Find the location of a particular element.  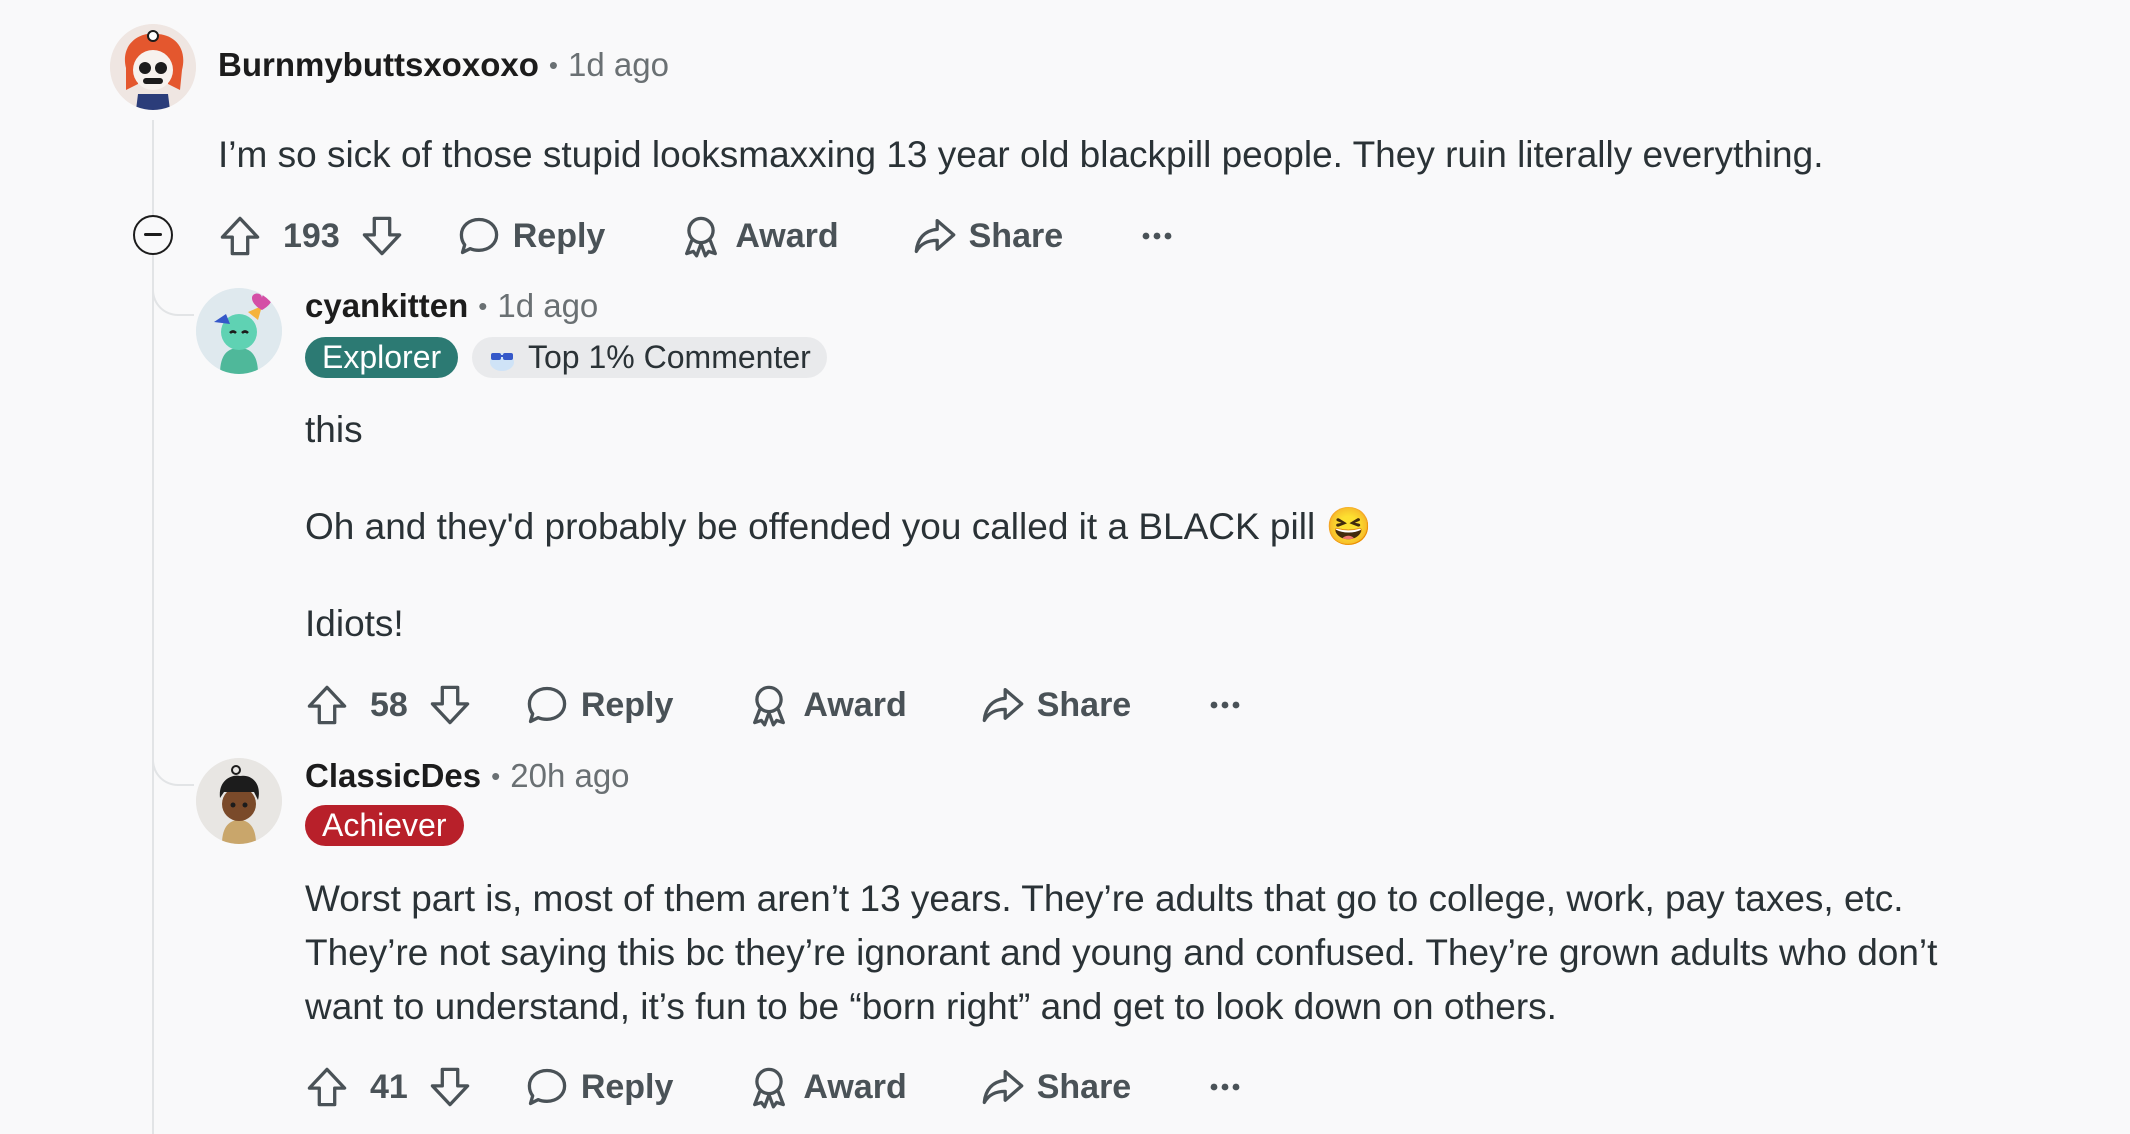

user-flair: Achiever is located at coordinates (384, 825).